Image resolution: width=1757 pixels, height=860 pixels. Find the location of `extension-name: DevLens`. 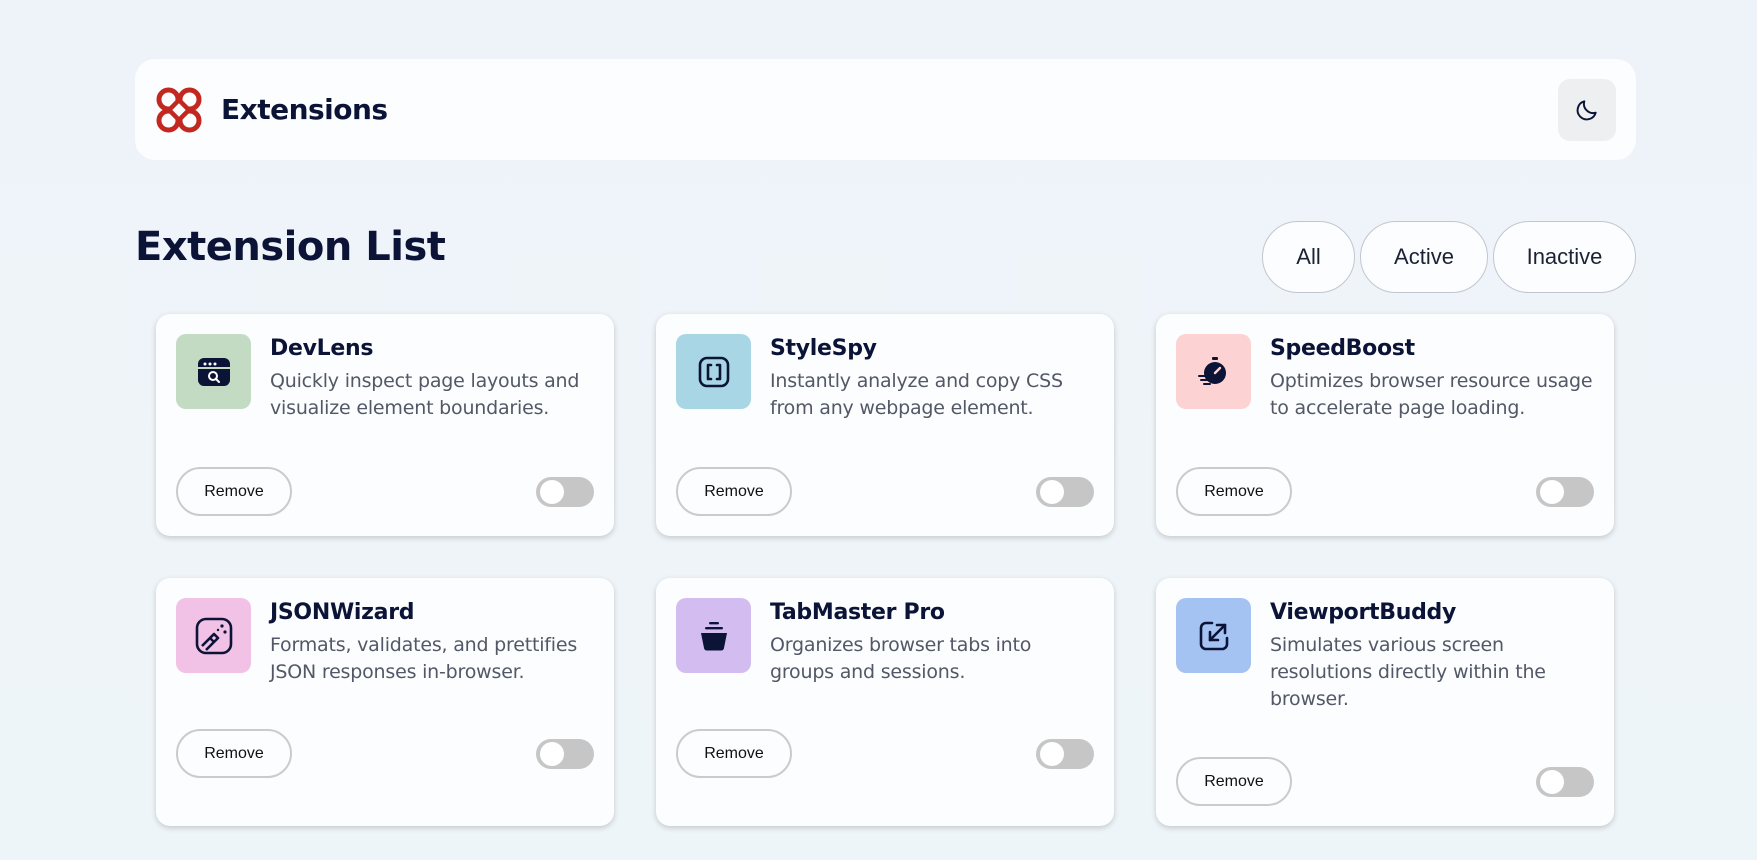

extension-name: DevLens is located at coordinates (322, 348).